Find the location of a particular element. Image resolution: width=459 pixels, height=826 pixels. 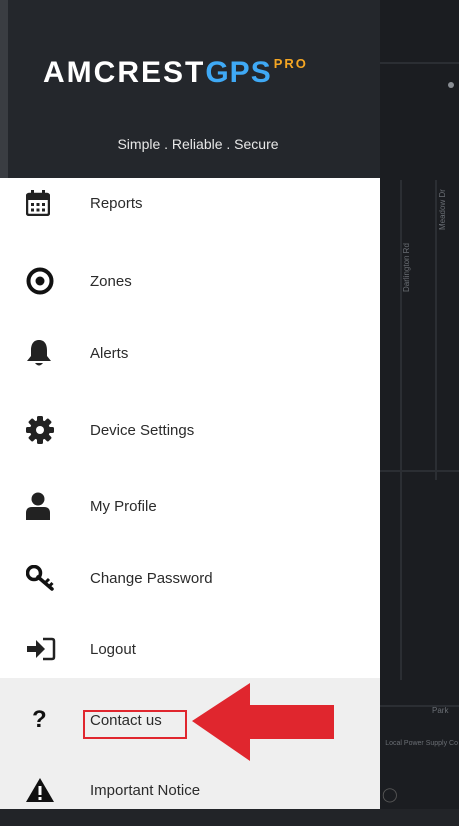

menu-item-label: My Profile is located at coordinates (123, 506).